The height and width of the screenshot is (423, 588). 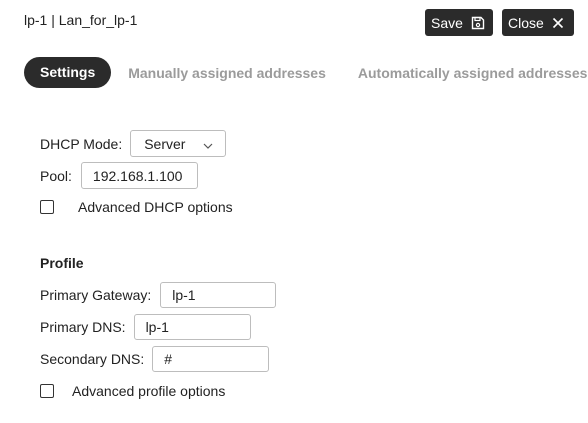 I want to click on secondary-dns-label: Secondary DNS:, so click(x=92, y=359).